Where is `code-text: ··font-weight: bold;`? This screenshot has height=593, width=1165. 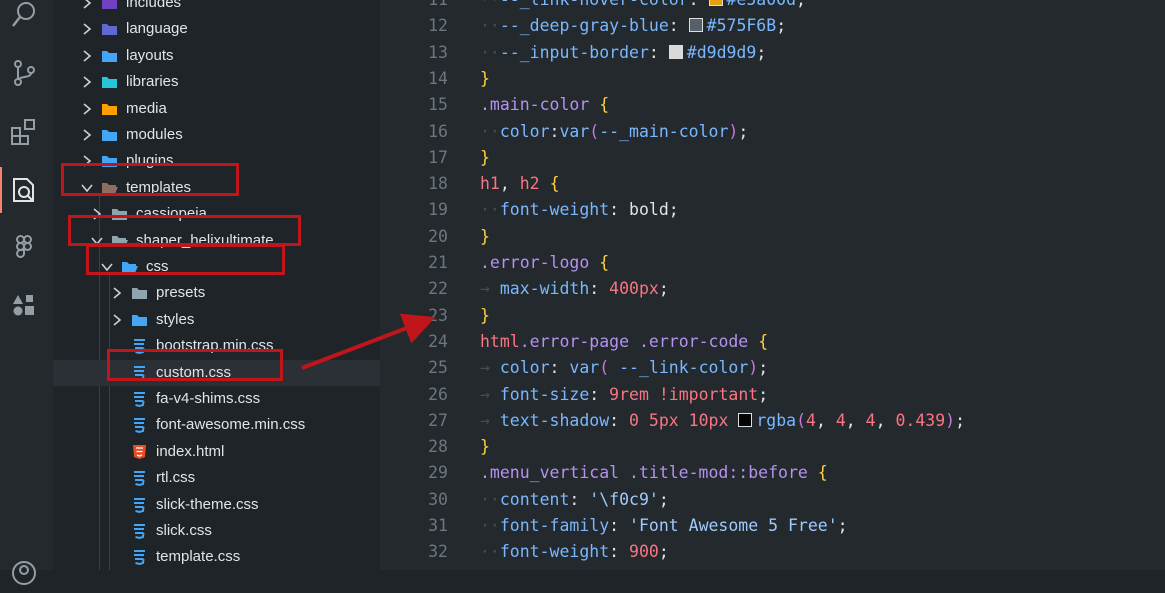 code-text: ··font-weight: bold; is located at coordinates (579, 210).